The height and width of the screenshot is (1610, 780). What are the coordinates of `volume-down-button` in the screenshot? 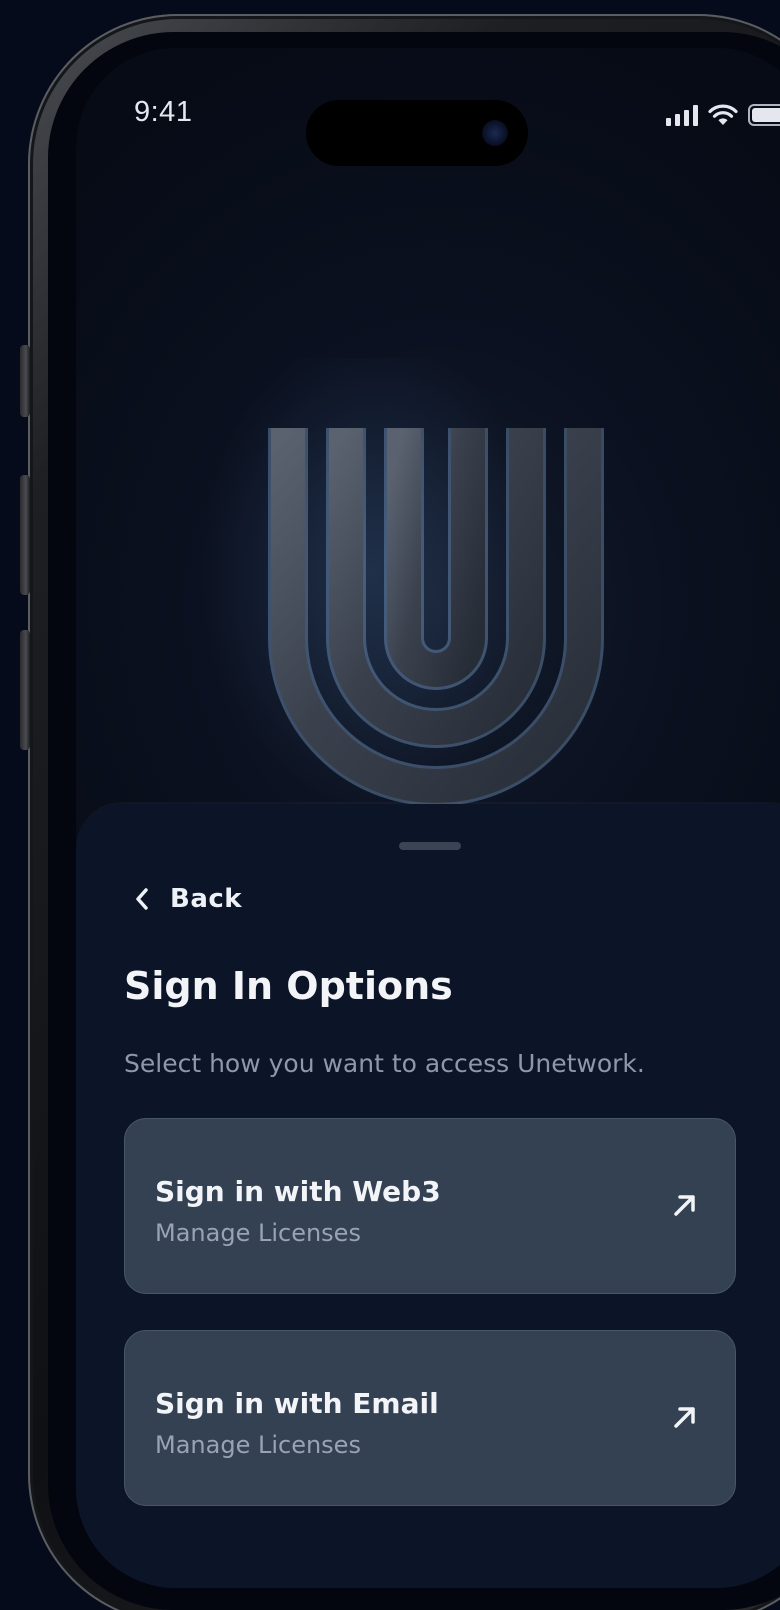 It's located at (25, 690).